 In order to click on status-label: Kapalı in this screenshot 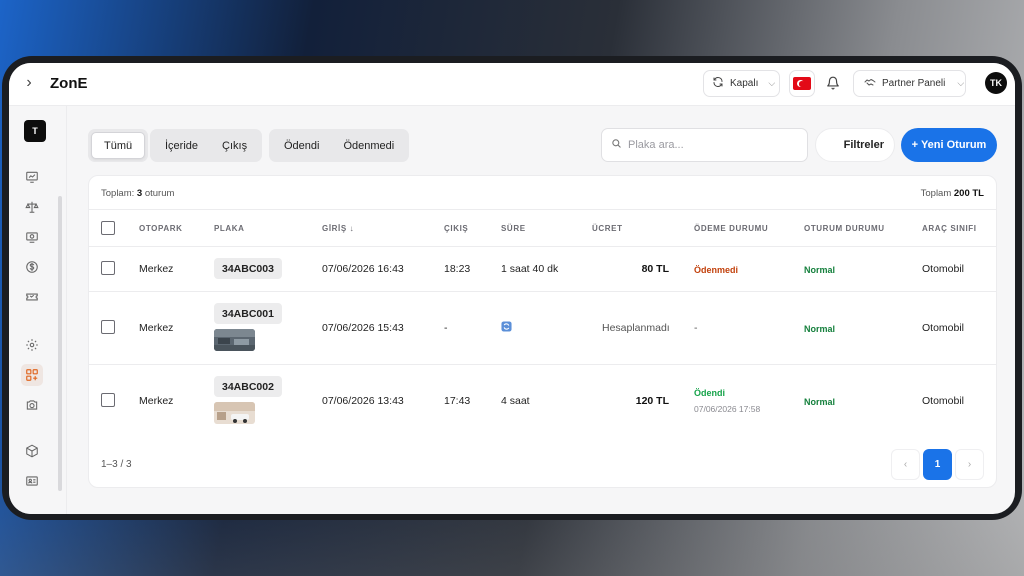, I will do `click(744, 83)`.